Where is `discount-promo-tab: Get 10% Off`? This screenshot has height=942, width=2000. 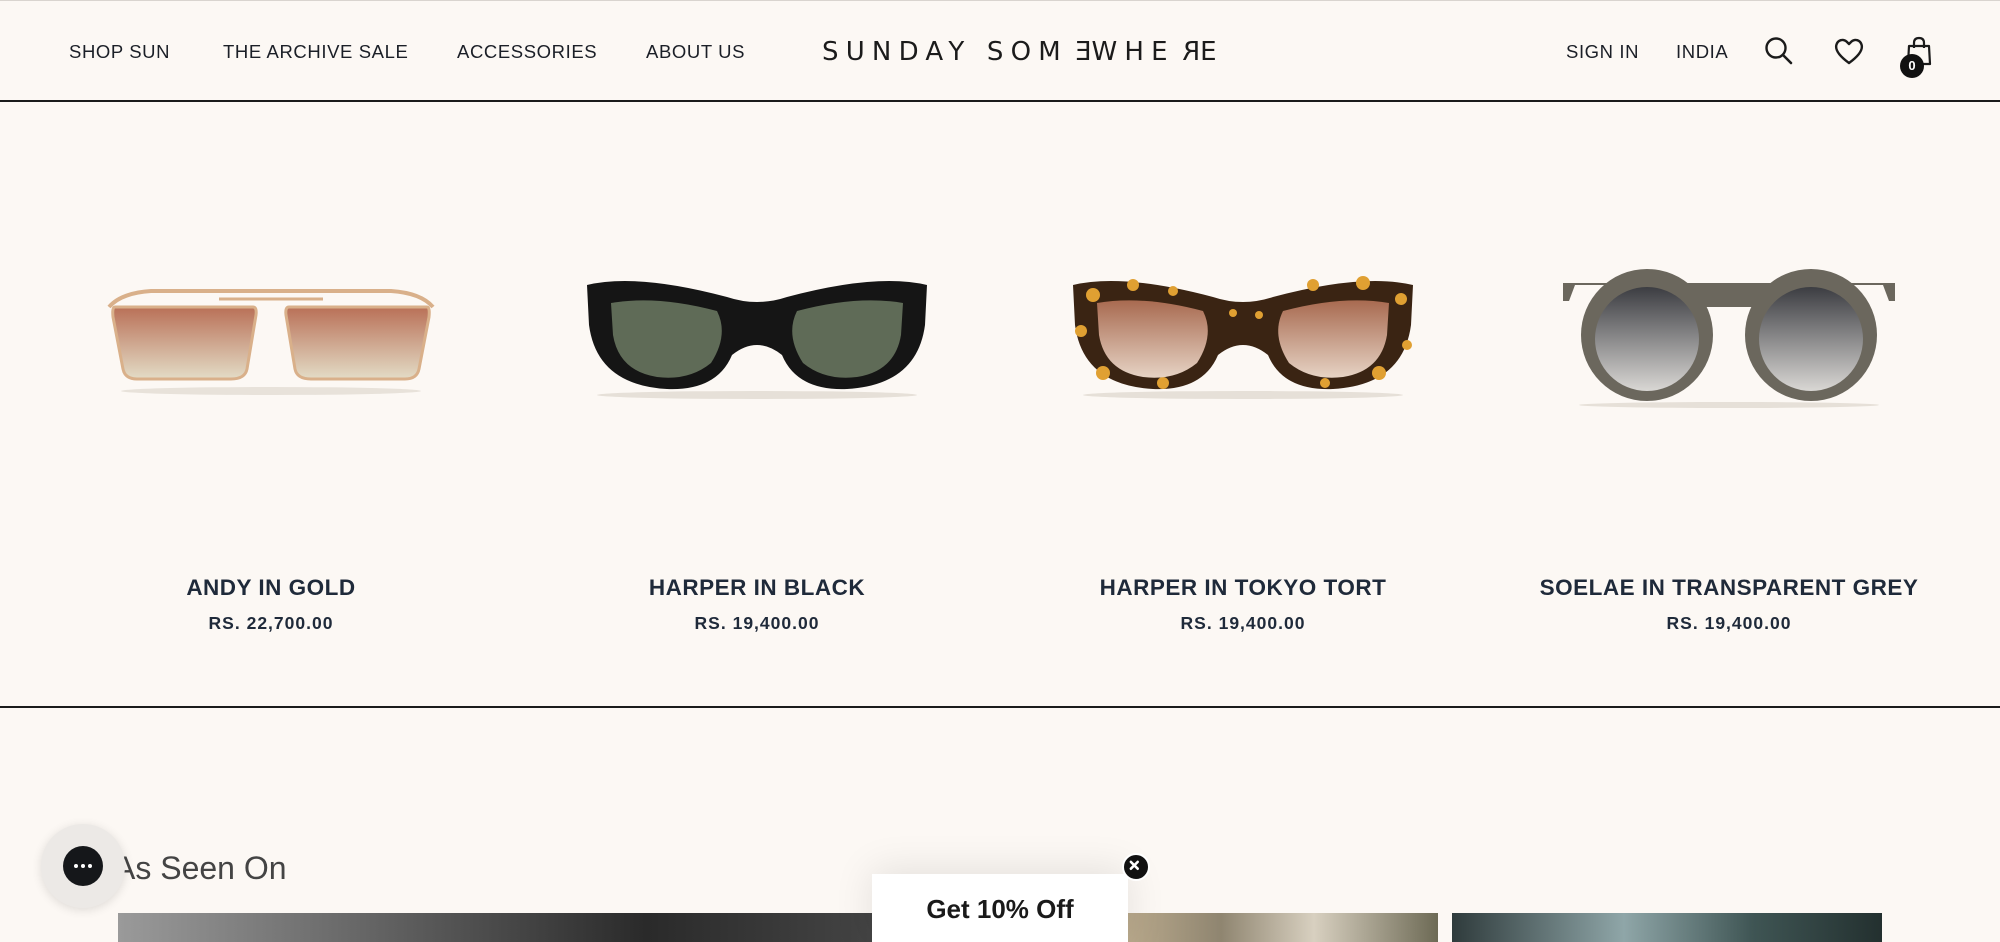
discount-promo-tab: Get 10% Off is located at coordinates (1000, 908).